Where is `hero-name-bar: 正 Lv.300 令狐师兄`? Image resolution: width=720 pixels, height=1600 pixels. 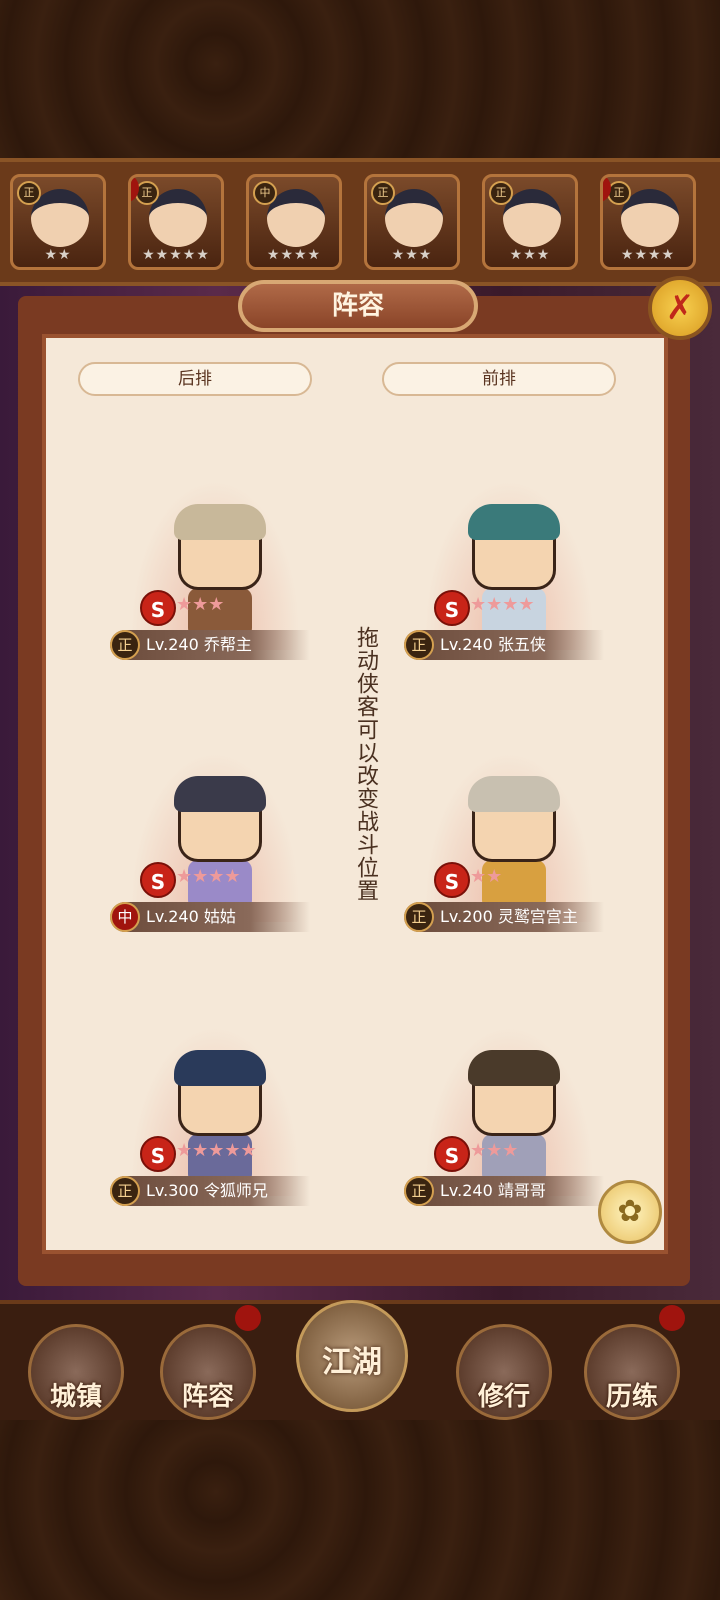 hero-name-bar: 正 Lv.300 令狐师兄 is located at coordinates (210, 1191).